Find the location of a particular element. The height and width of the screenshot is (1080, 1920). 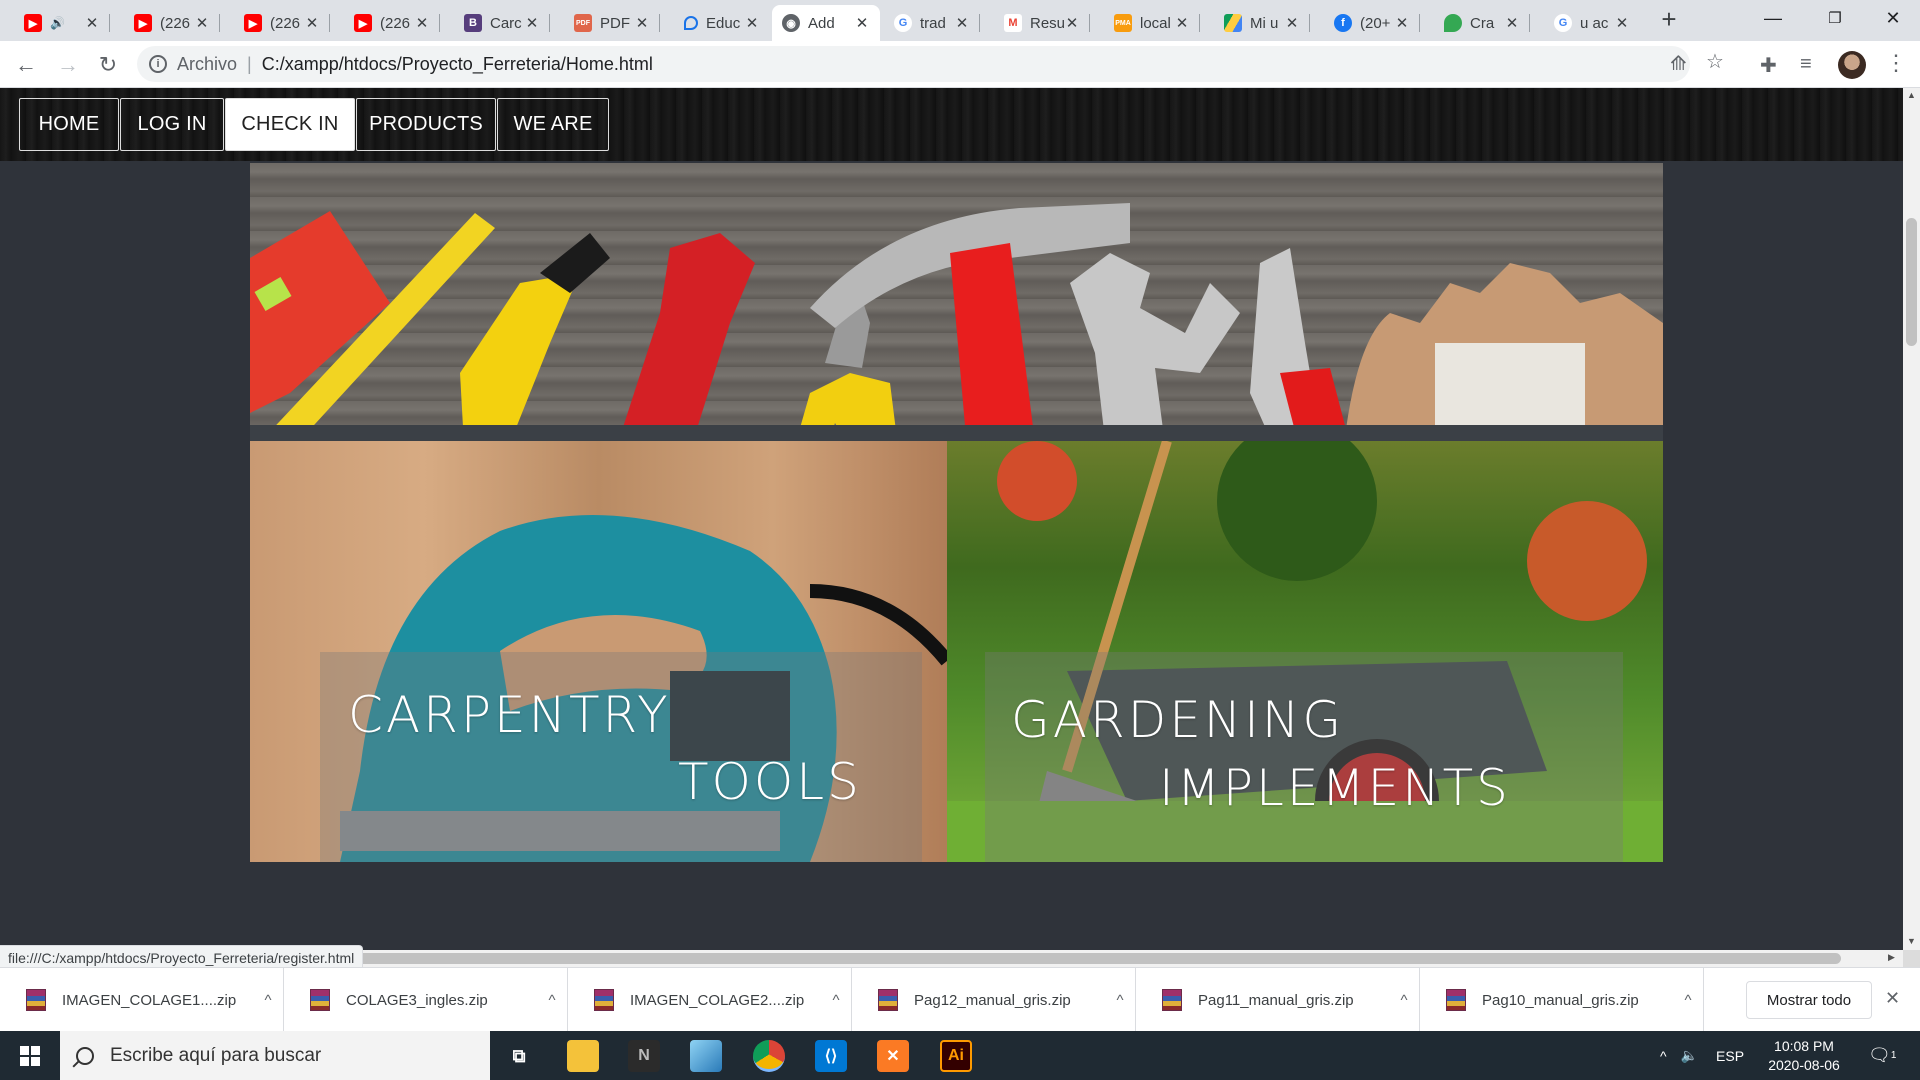

start-button is located at coordinates (30, 1055).